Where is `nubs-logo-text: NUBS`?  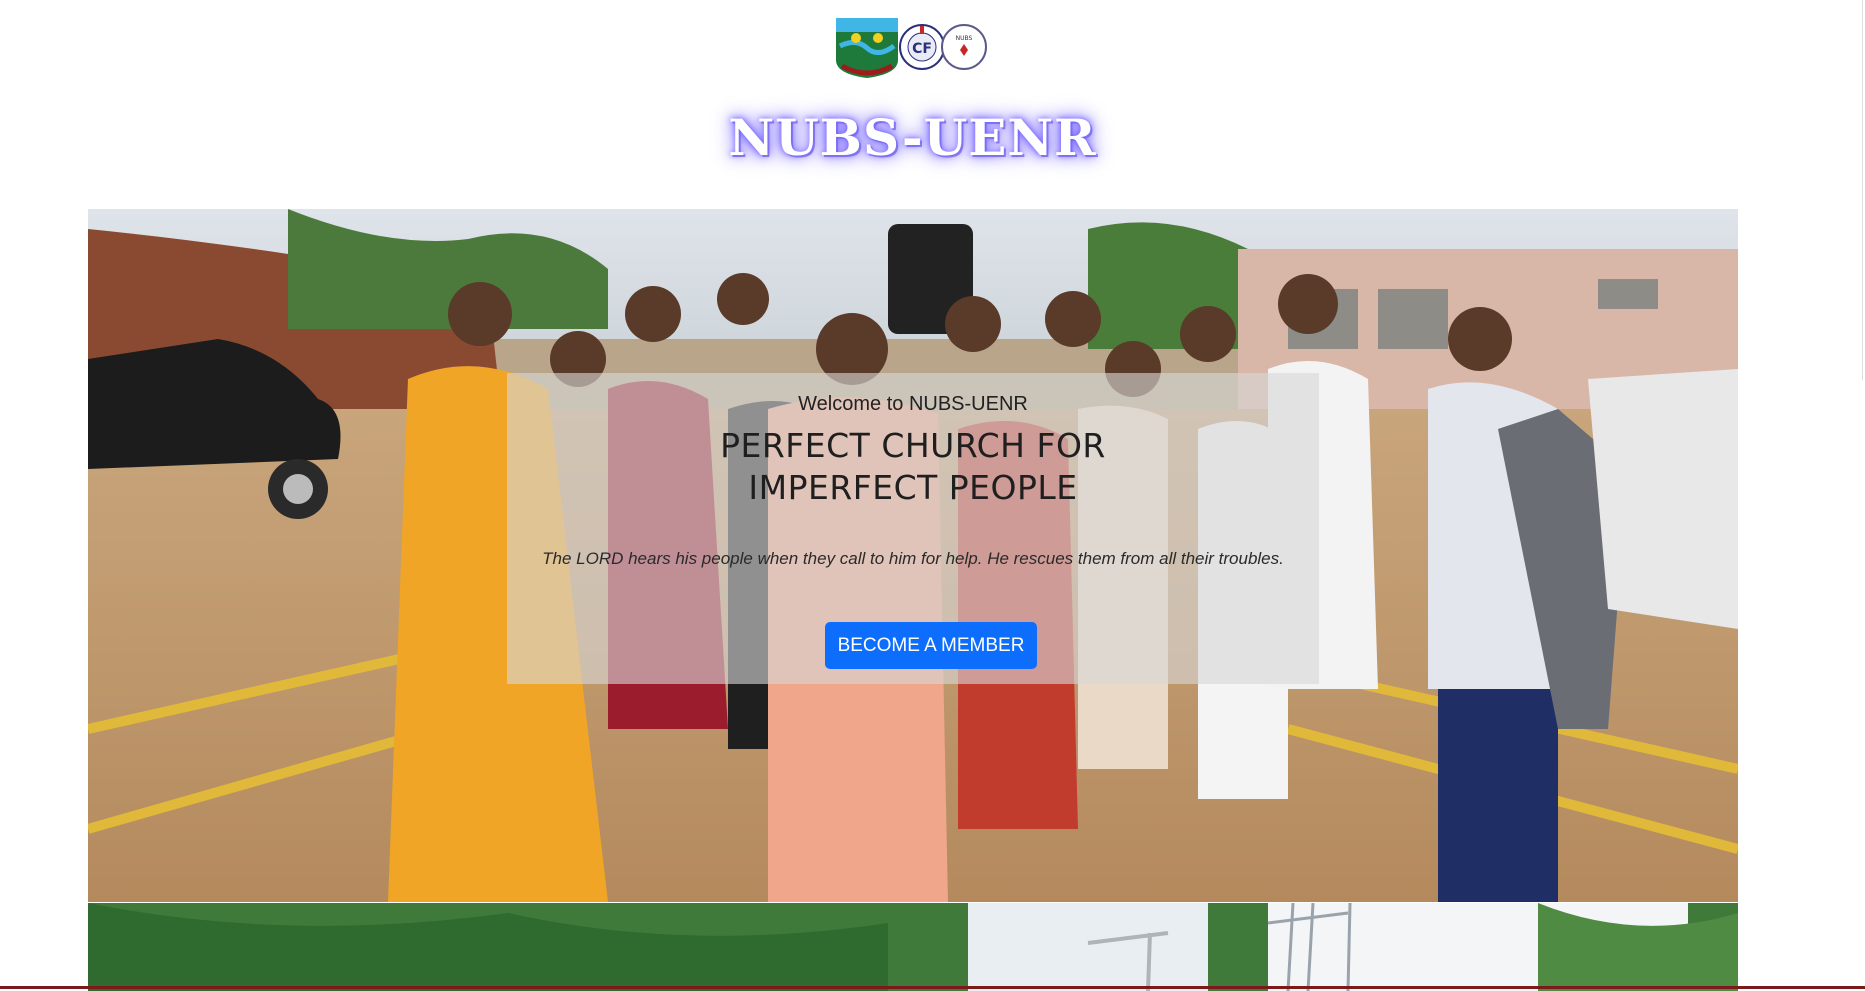 nubs-logo-text: NUBS is located at coordinates (964, 38).